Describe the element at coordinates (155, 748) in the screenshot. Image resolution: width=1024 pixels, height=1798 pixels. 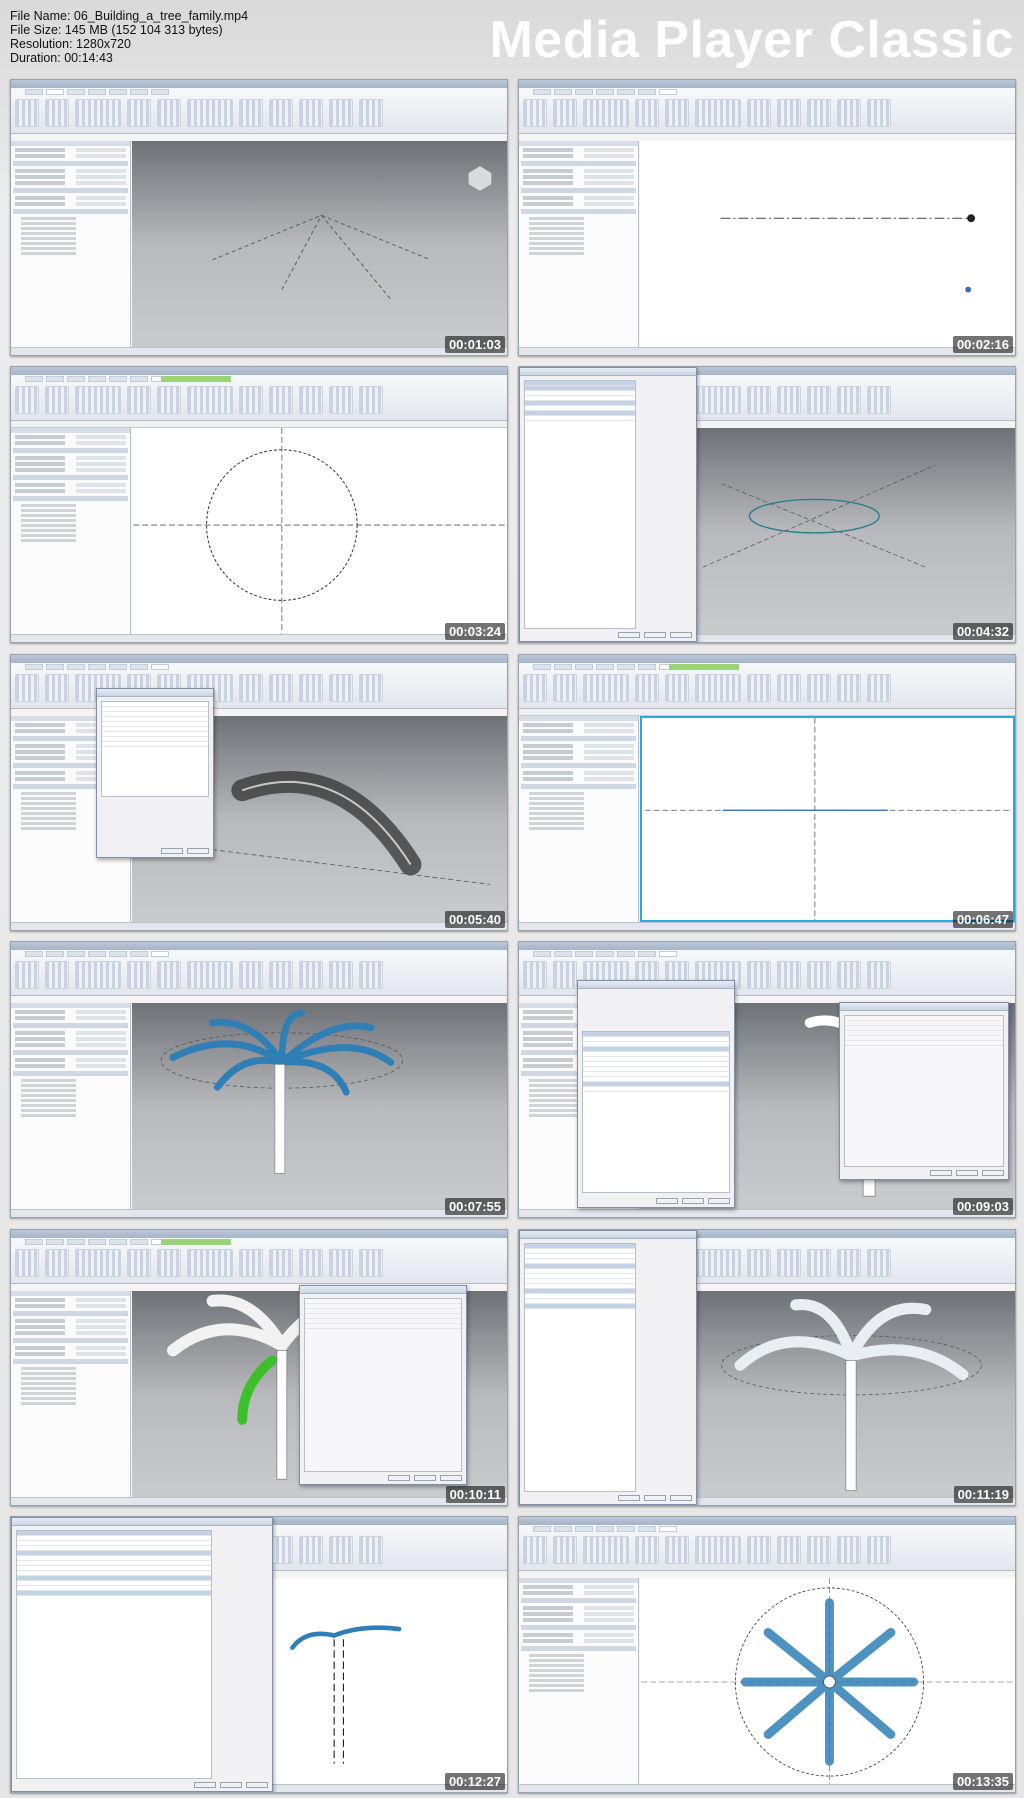
I see `category-list` at that location.